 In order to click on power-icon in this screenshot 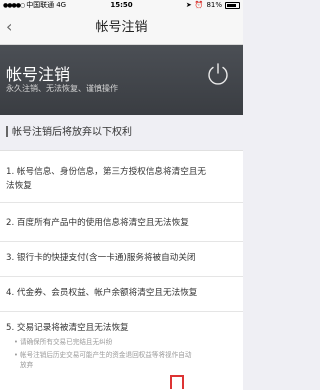, I will do `click(218, 74)`.